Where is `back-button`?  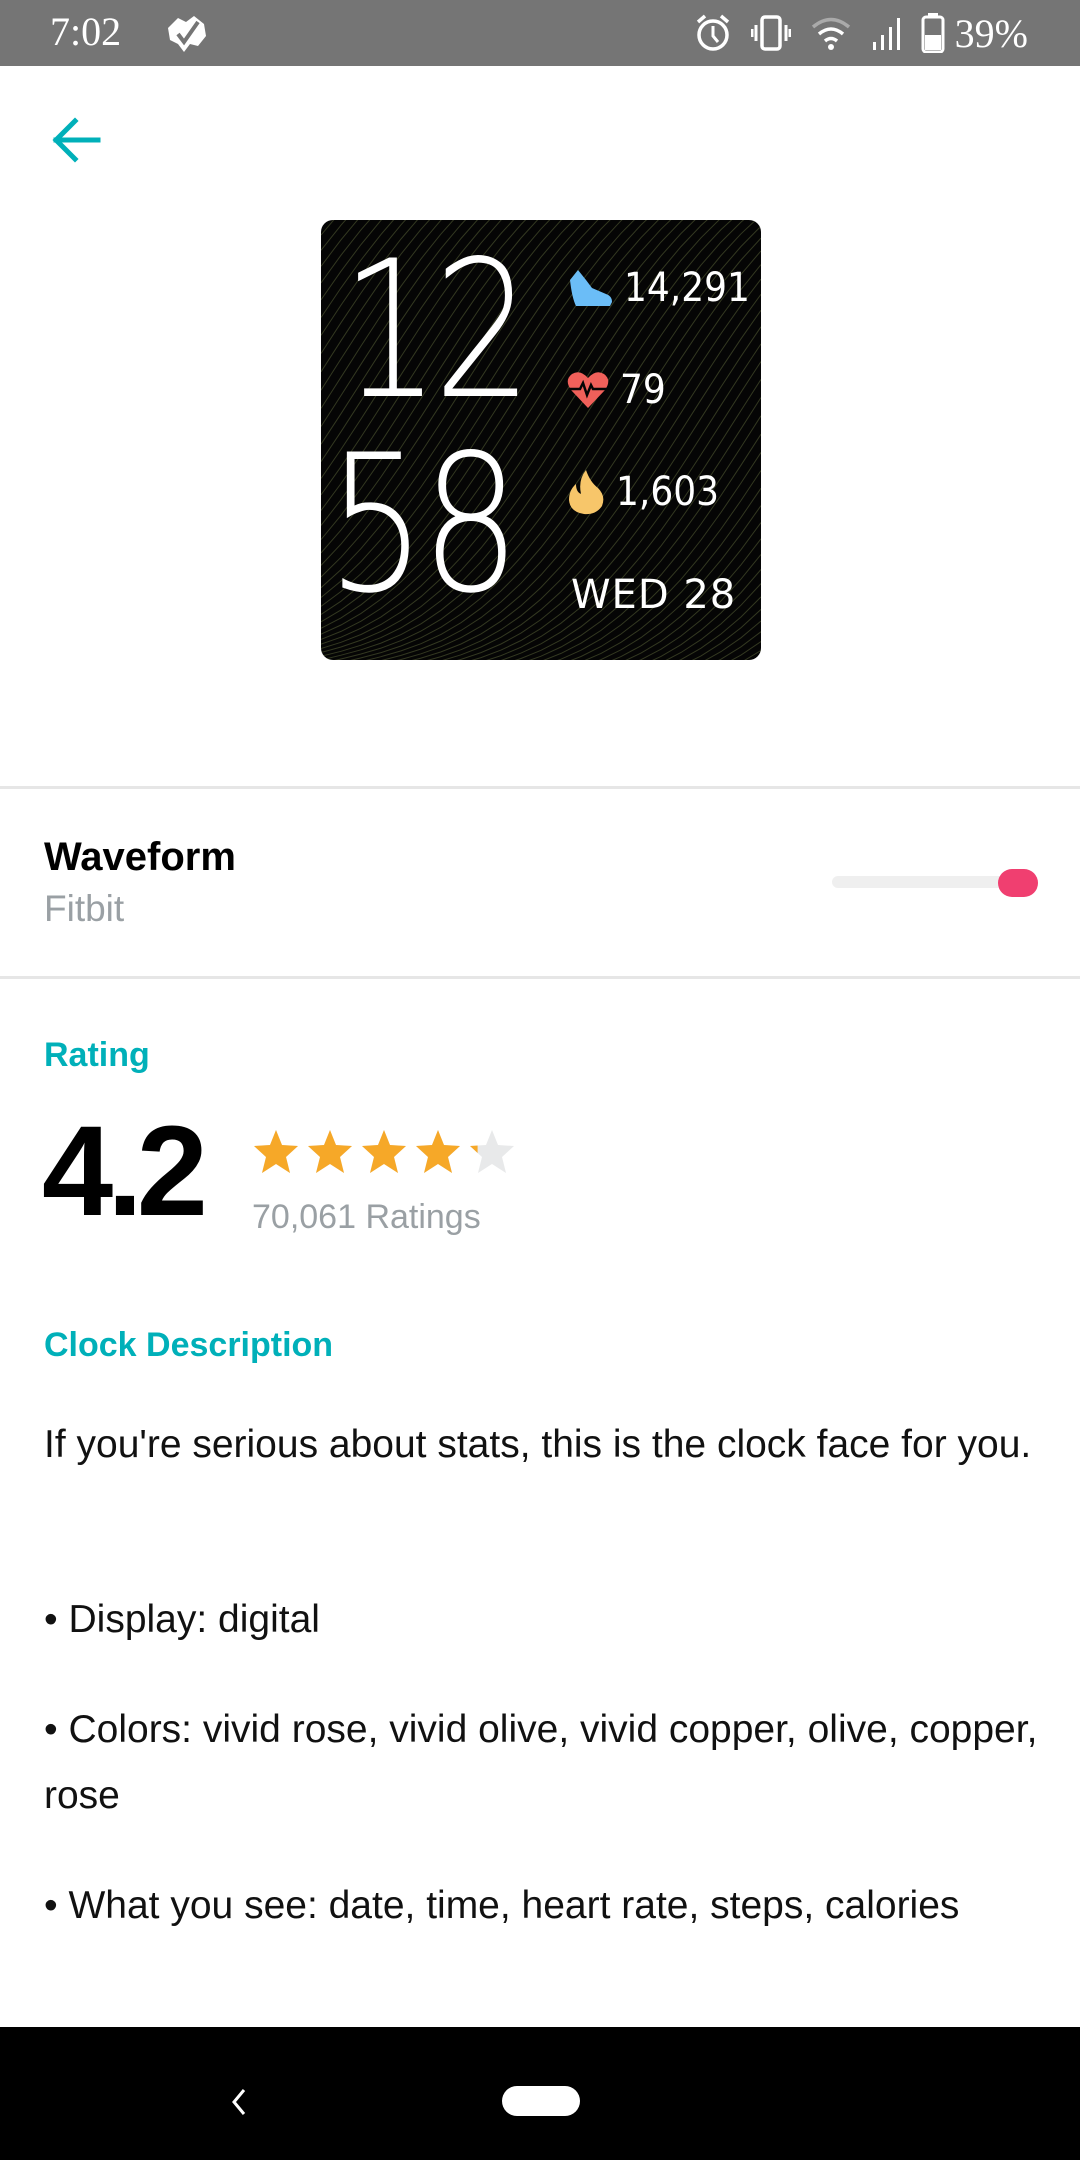
back-button is located at coordinates (76, 140).